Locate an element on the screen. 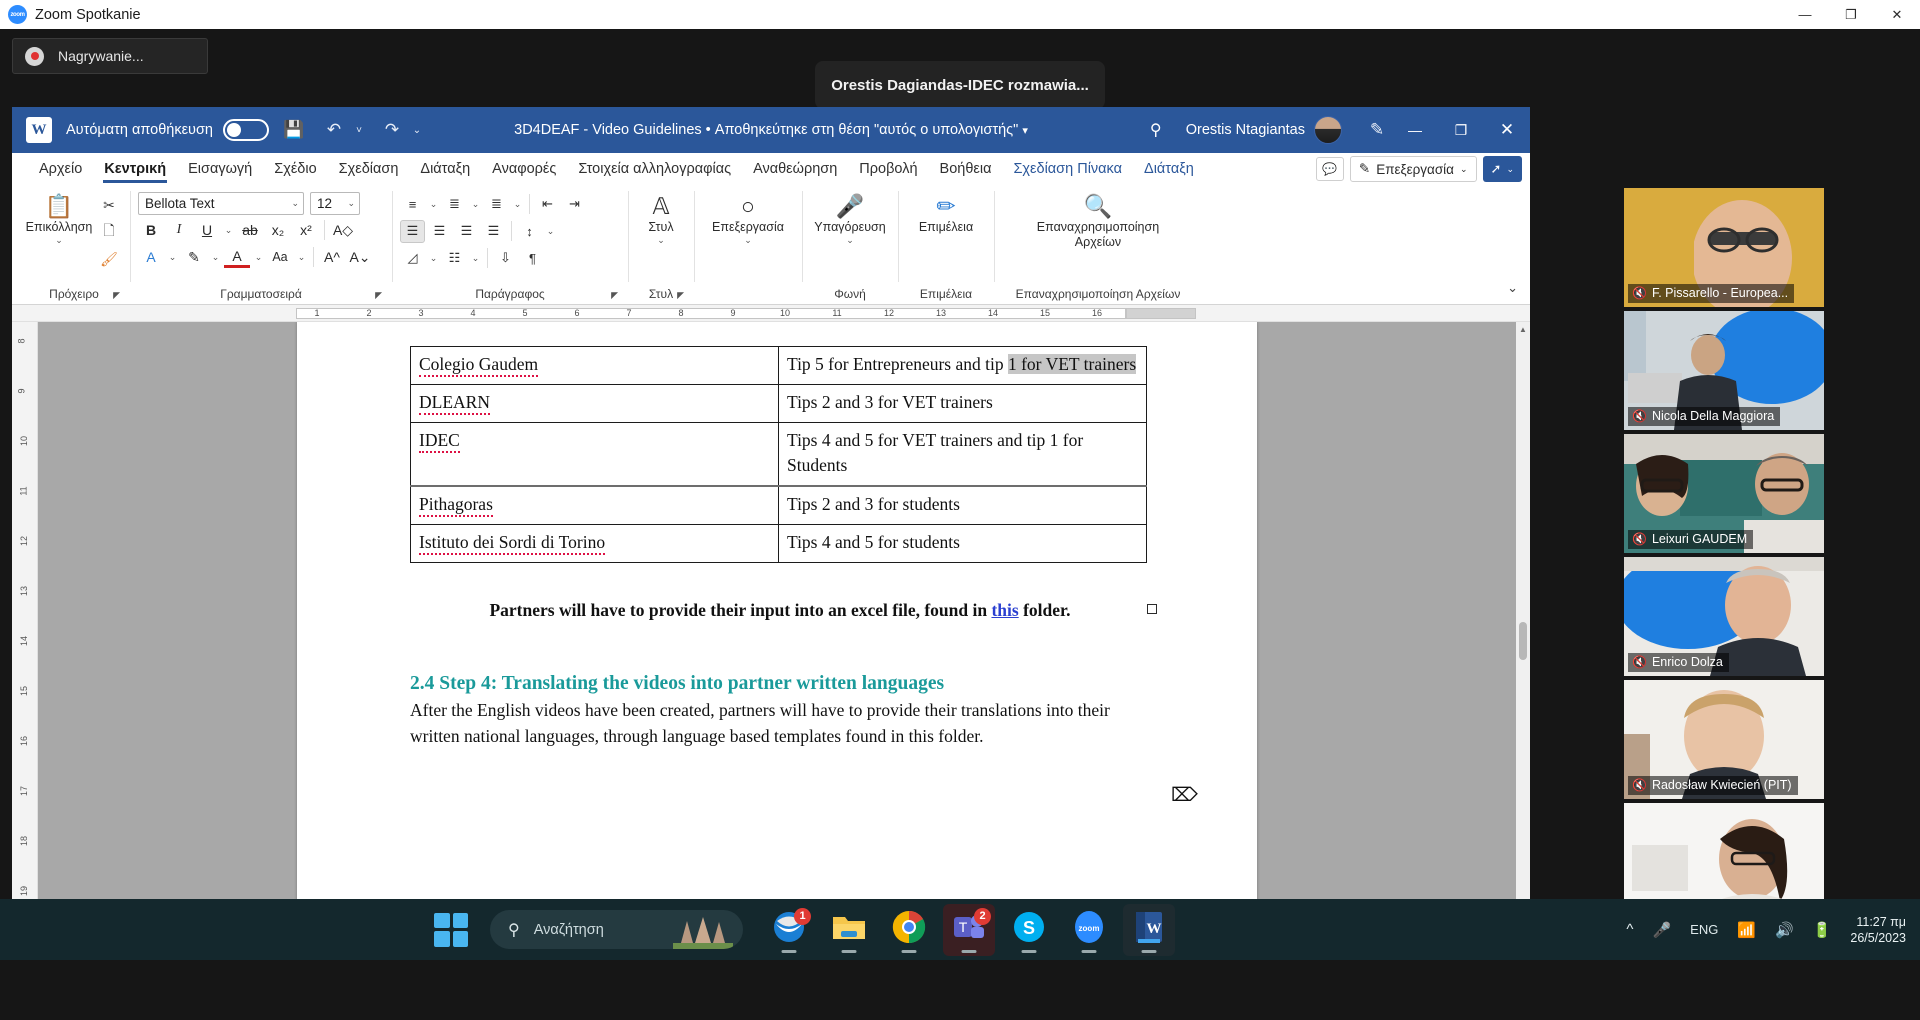 This screenshot has width=1920, height=1020. align-right-button: ☰ is located at coordinates (466, 231).